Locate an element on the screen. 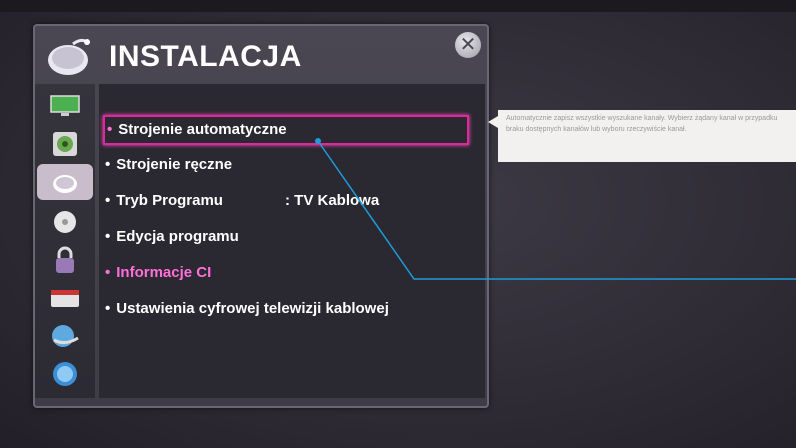  lock-icon is located at coordinates (65, 259).